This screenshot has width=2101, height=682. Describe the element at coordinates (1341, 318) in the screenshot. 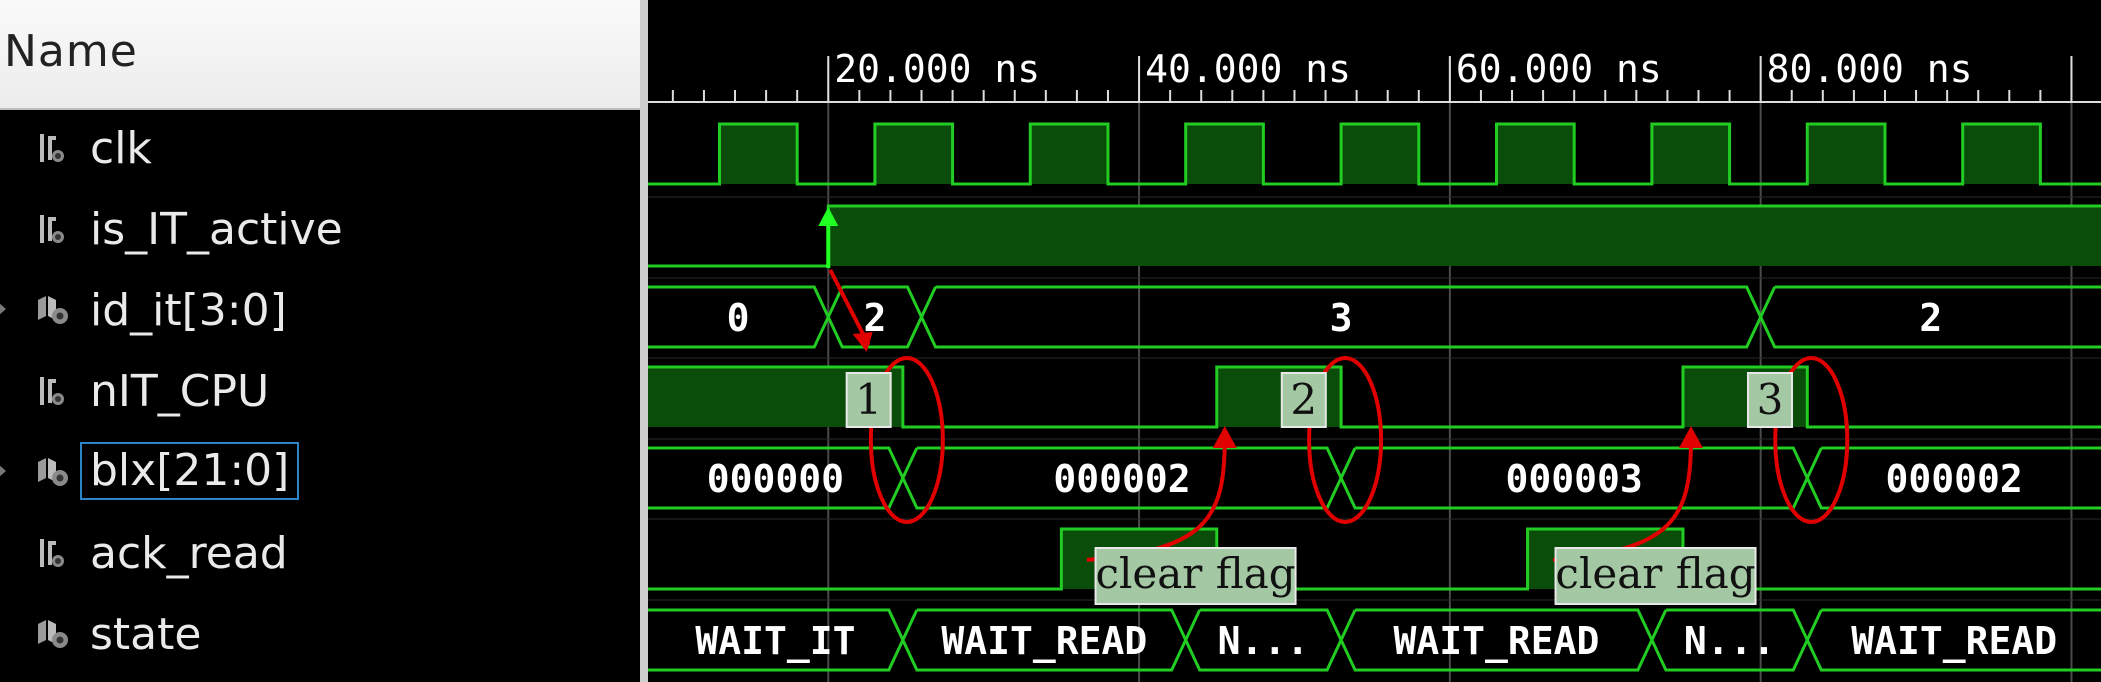

I see `id-it-value-label: 3` at that location.